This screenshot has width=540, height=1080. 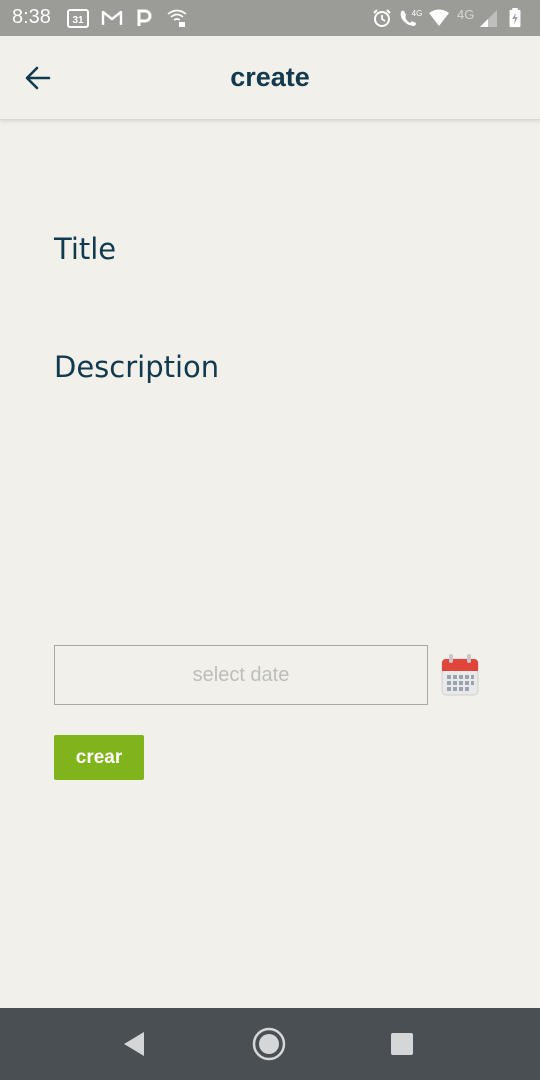 I want to click on wifi-icon, so click(x=439, y=17).